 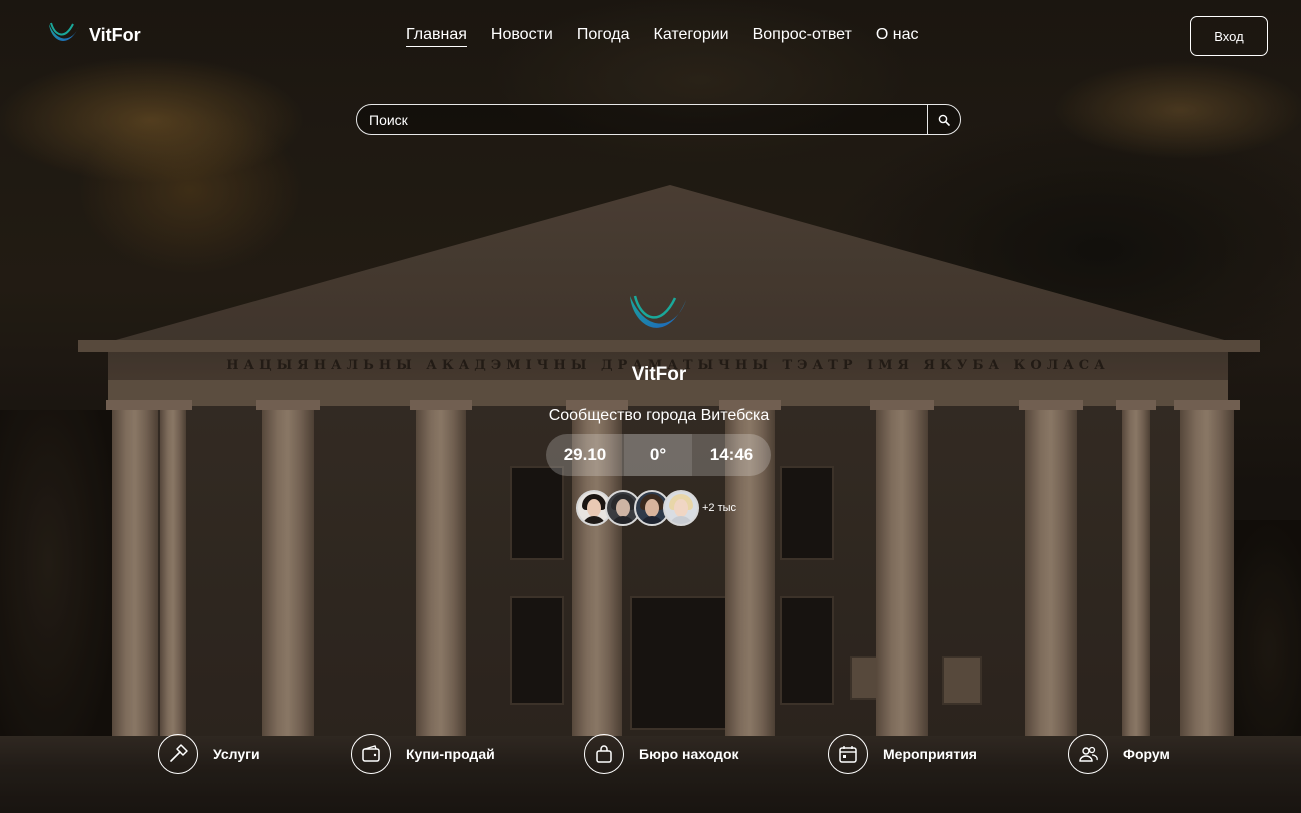 I want to click on category-label: Мероприятия, so click(x=930, y=754).